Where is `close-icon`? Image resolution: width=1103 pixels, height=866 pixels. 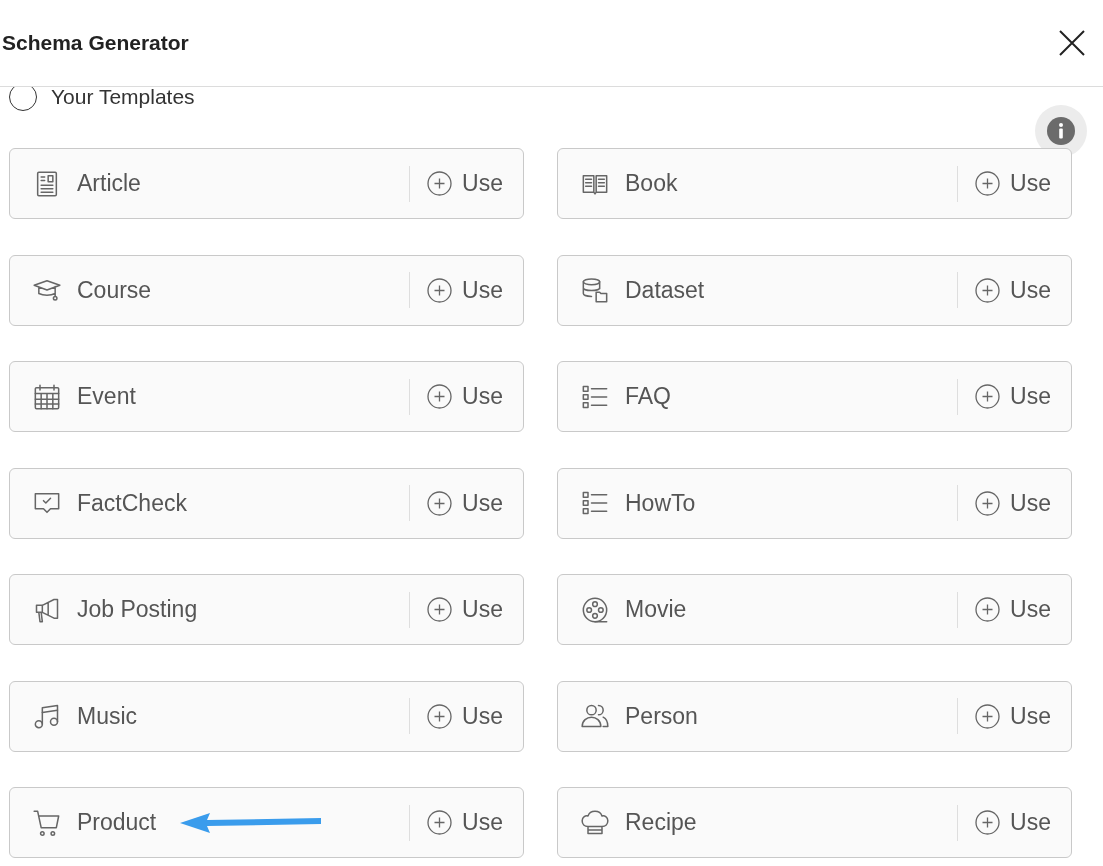
close-icon is located at coordinates (1072, 43).